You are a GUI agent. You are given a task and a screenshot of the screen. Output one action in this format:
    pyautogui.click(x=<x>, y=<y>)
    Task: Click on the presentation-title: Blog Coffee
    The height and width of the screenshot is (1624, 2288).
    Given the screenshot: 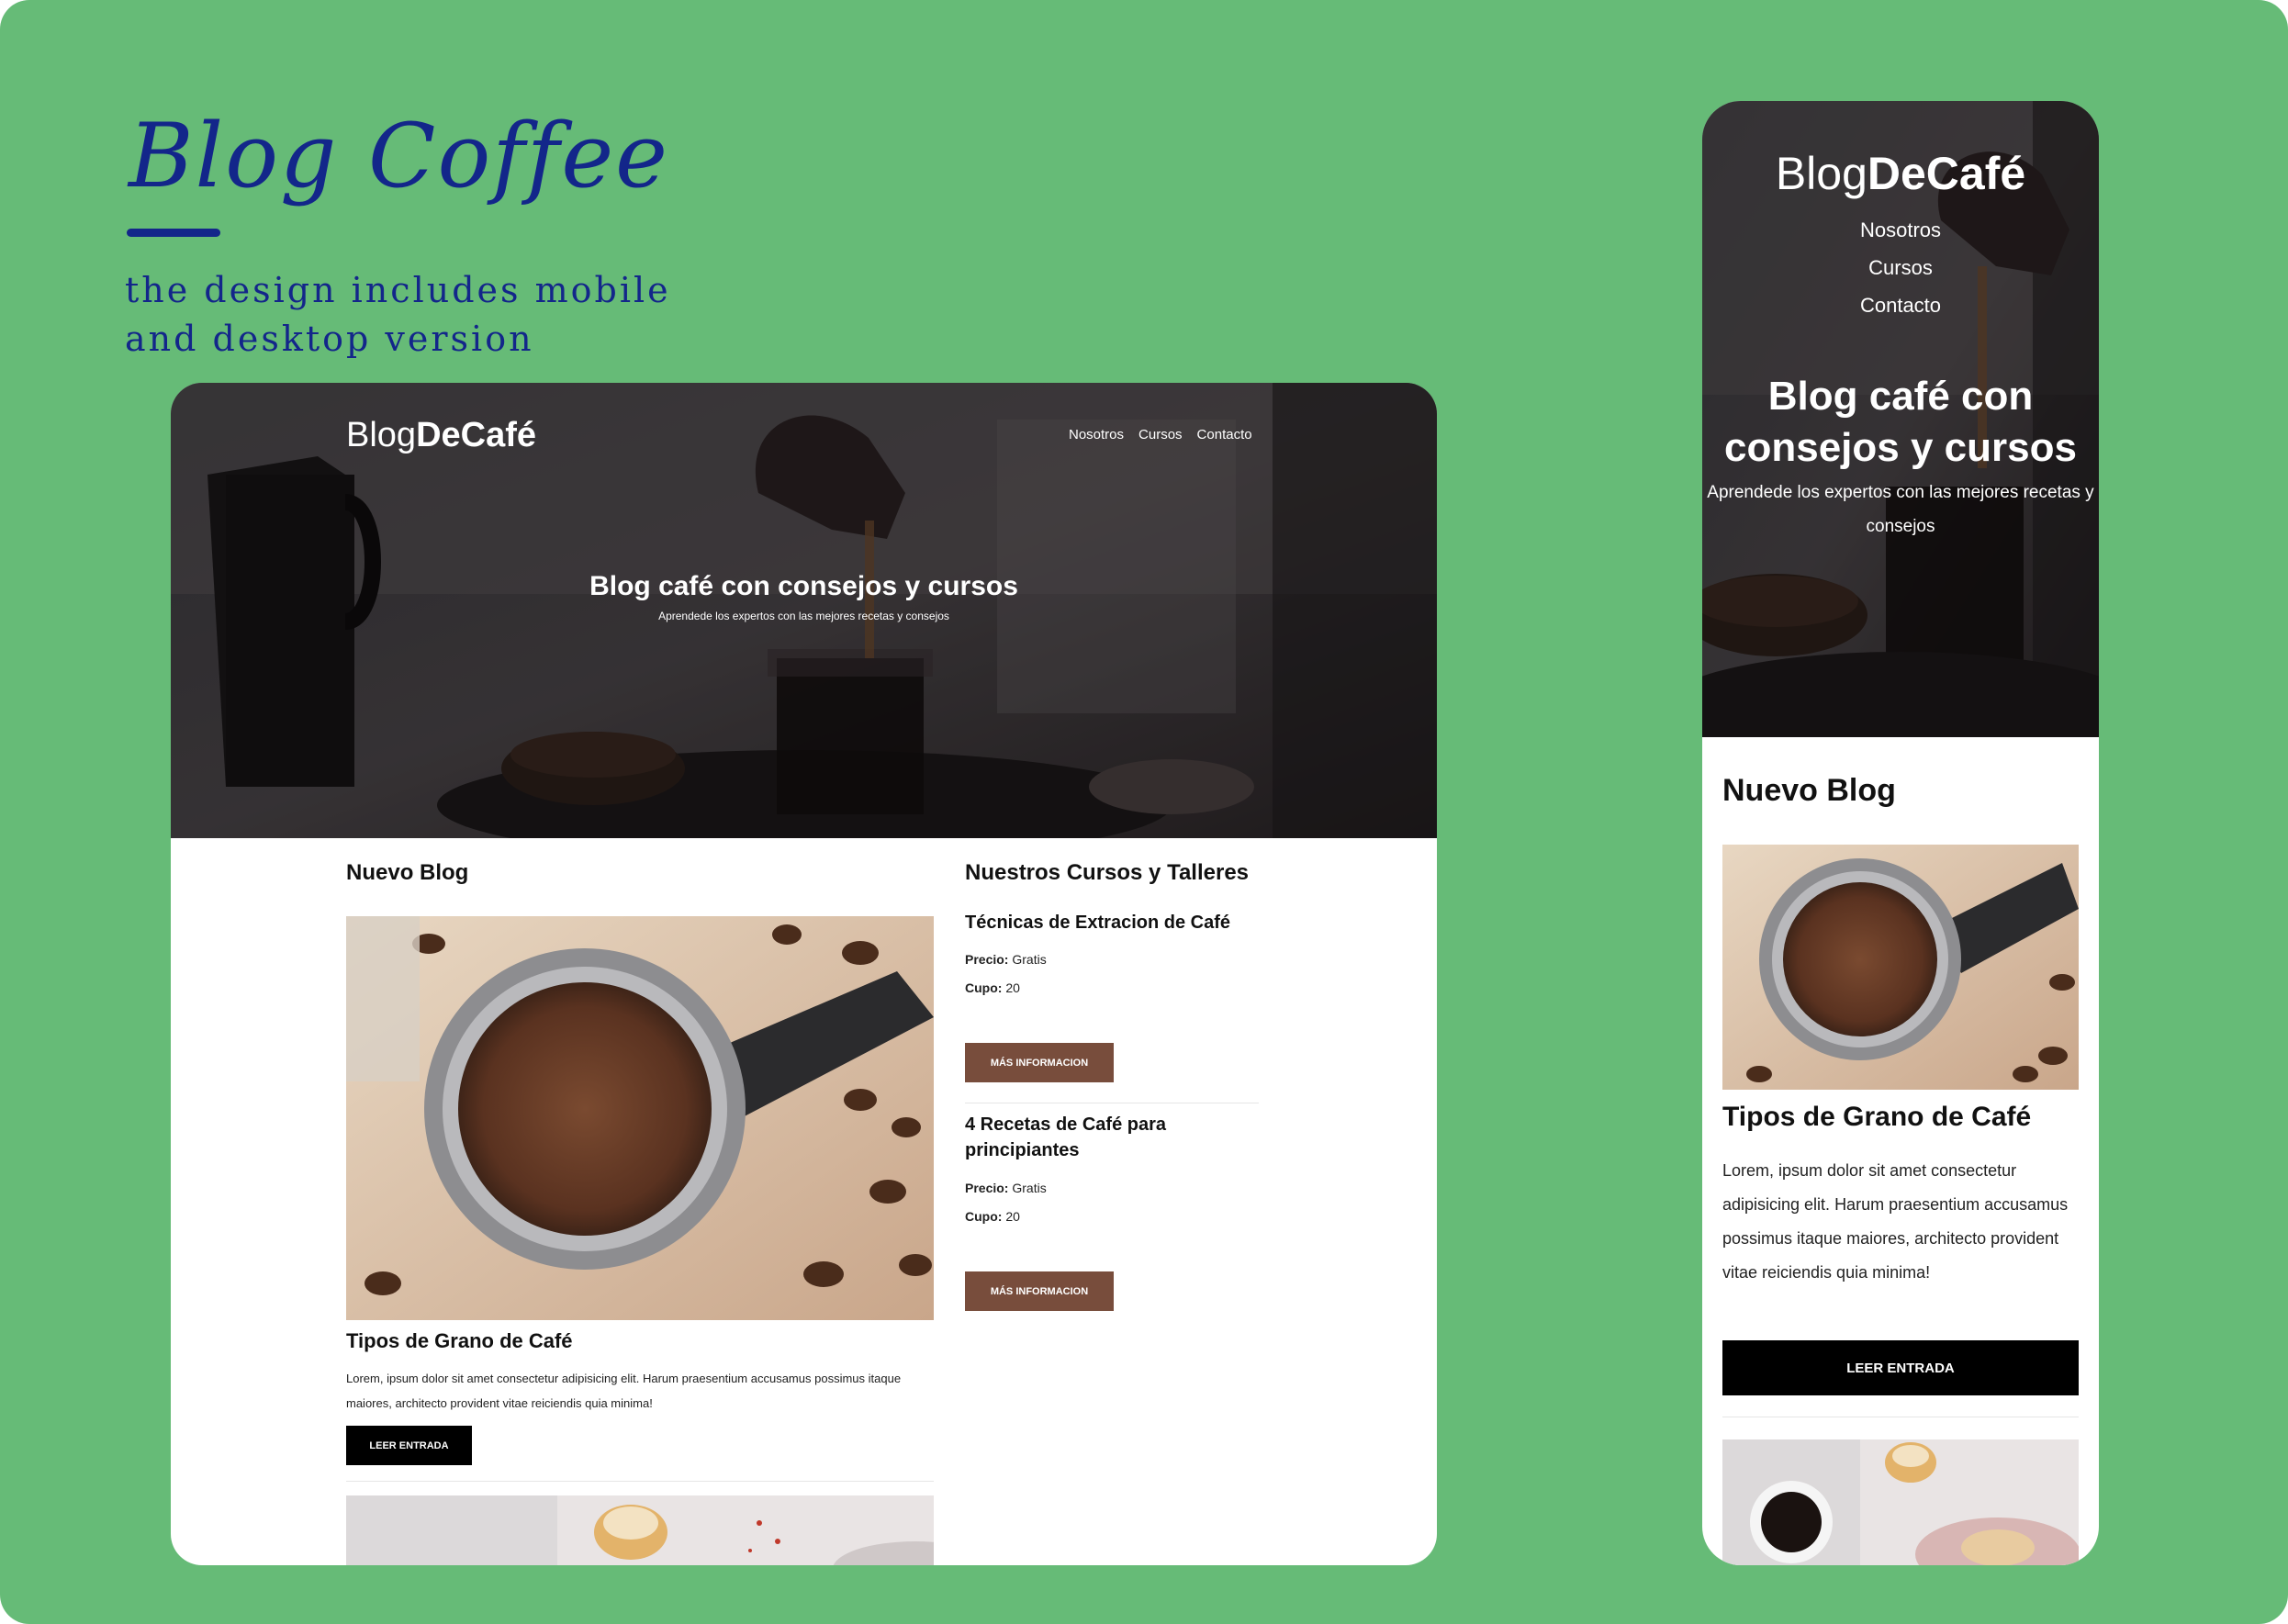 What is the action you would take?
    pyautogui.click(x=399, y=156)
    